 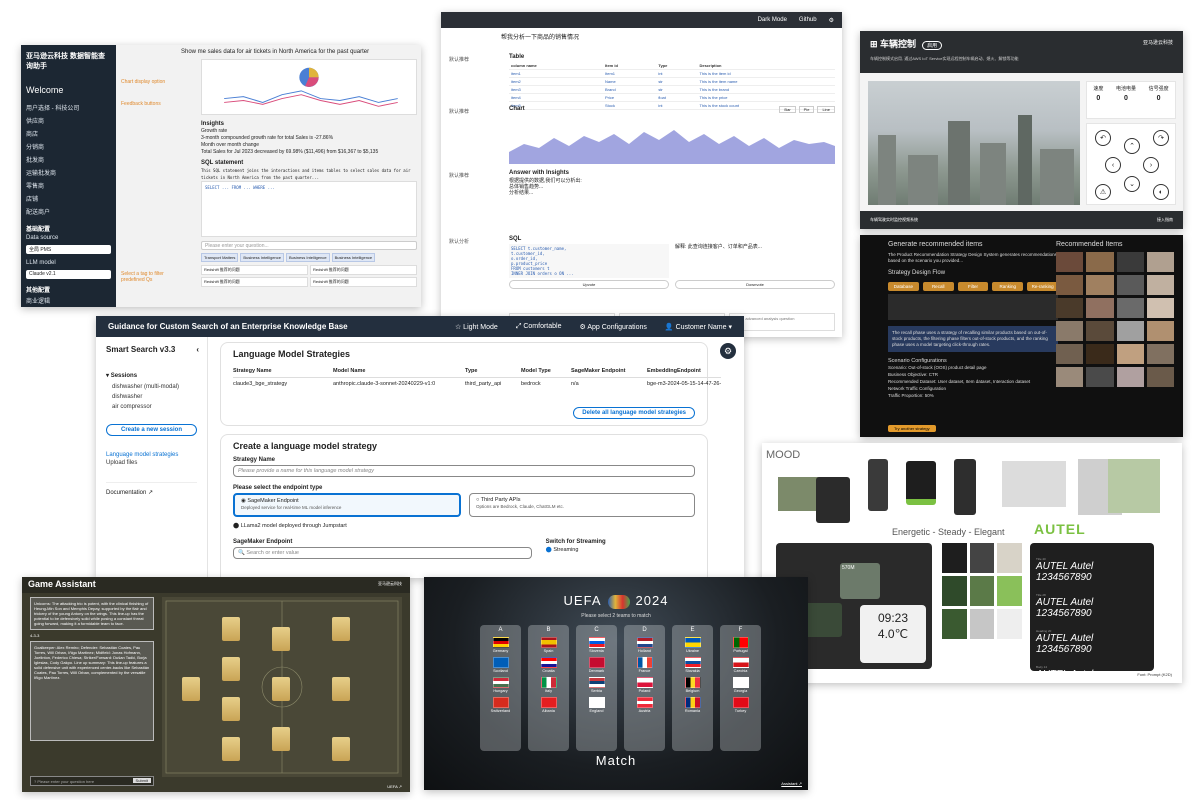 What do you see at coordinates (68, 300) in the screenshot?
I see `other-item: 商业逻辑` at bounding box center [68, 300].